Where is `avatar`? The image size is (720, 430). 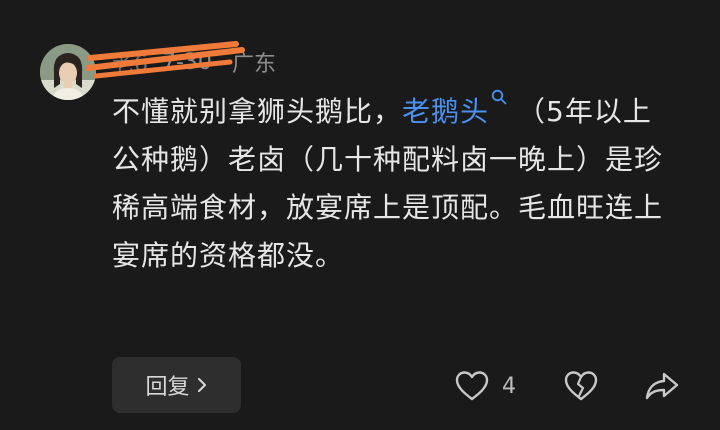
avatar is located at coordinates (68, 72).